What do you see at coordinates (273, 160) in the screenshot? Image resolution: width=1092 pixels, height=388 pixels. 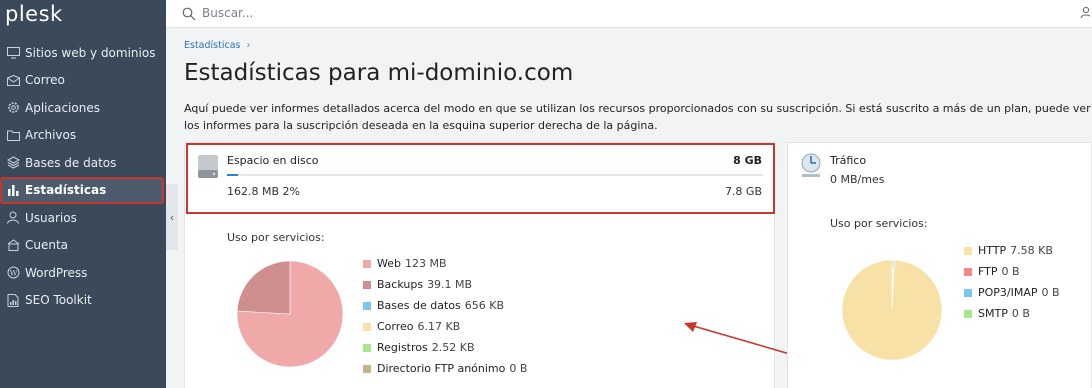 I see `disk-space-title: Espacio en disco` at bounding box center [273, 160].